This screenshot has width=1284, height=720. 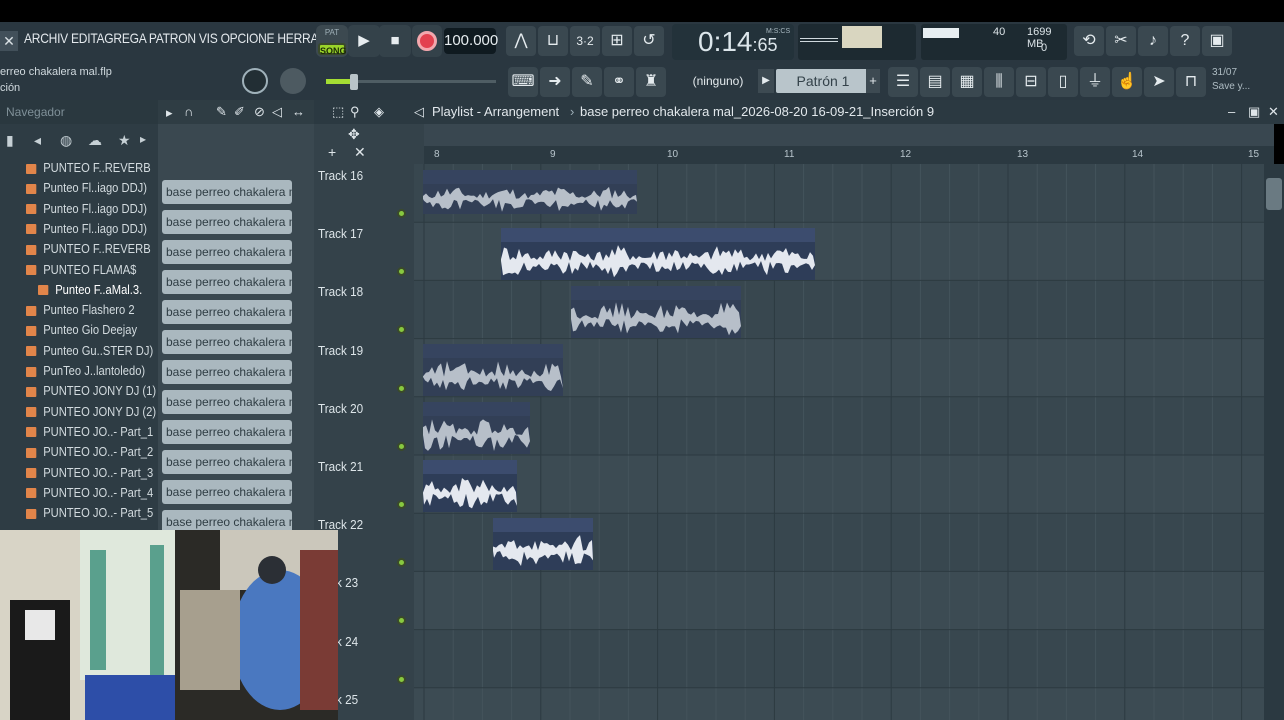 I want to click on expand-arrow-icon: ▸, so click(x=169, y=113).